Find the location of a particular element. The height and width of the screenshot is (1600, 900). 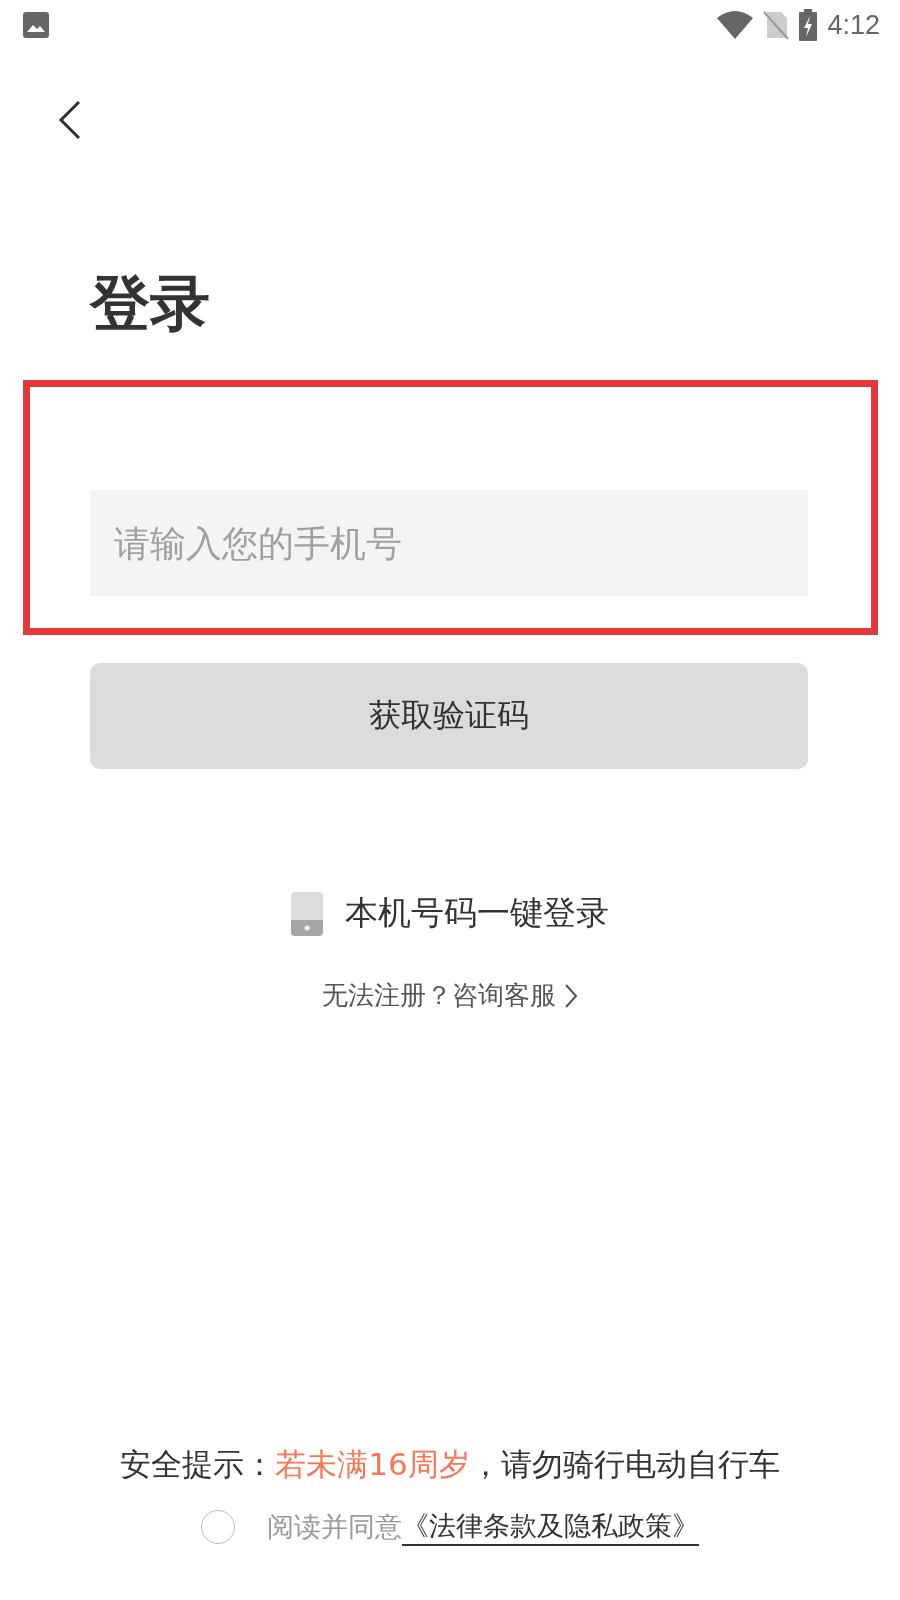

help-link: 无法注册？咨询客服 is located at coordinates (439, 995).